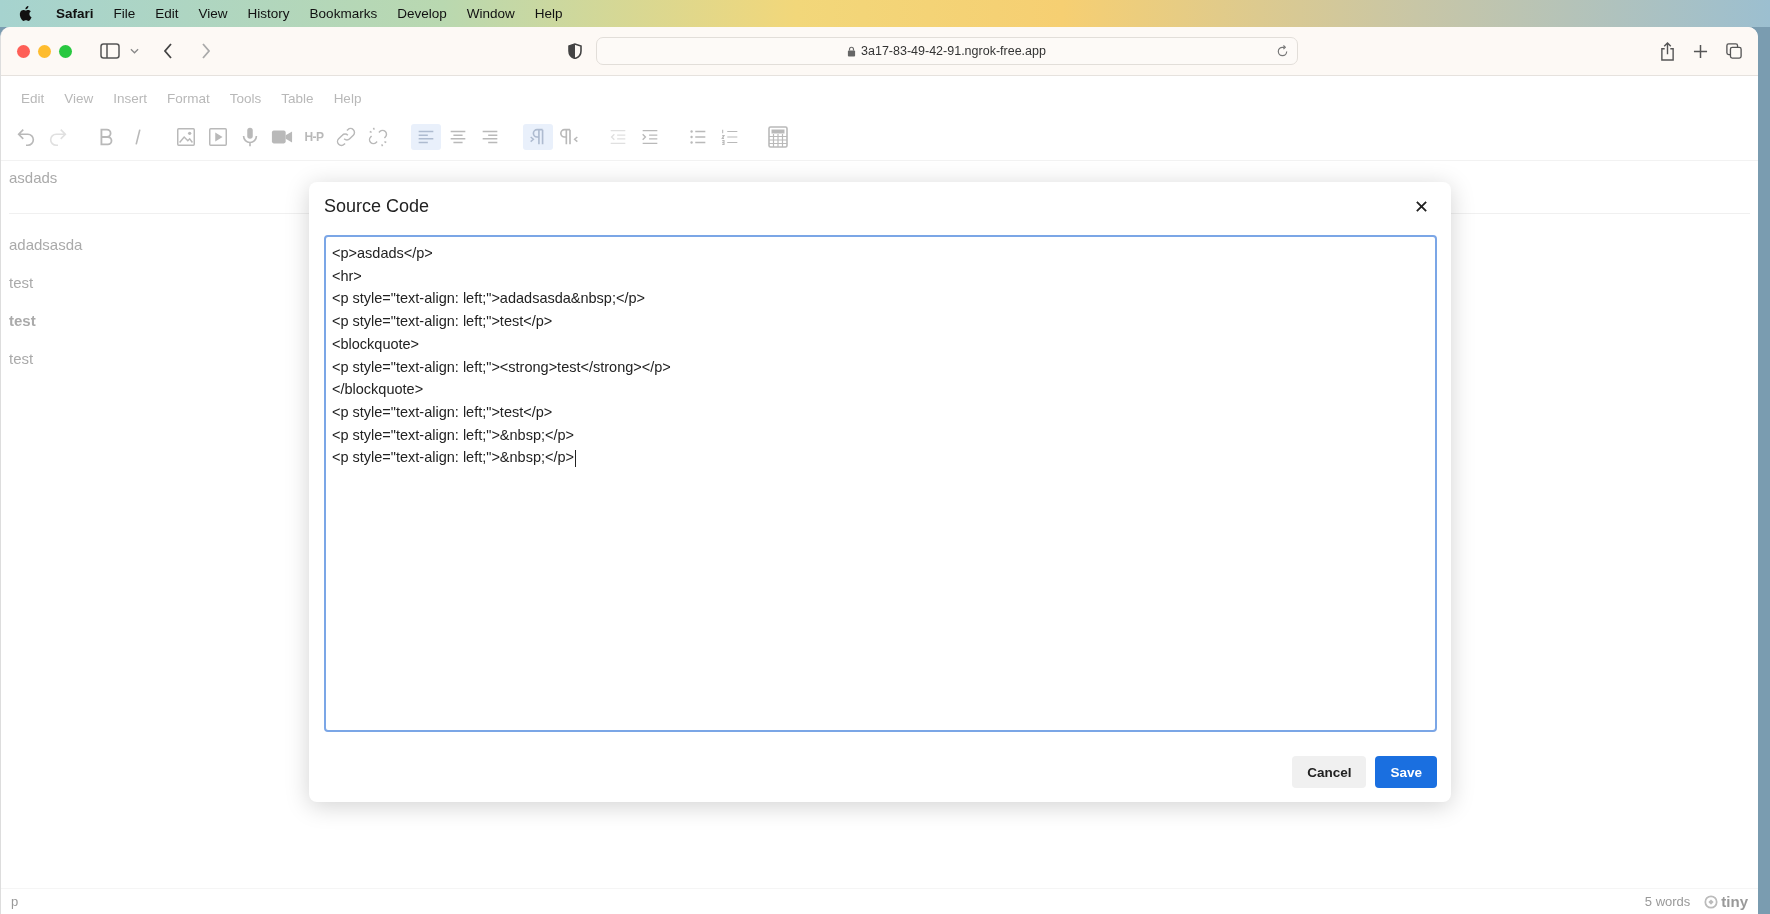 This screenshot has height=914, width=1770. Describe the element at coordinates (75, 13) in the screenshot. I see `app-menu: Safari` at that location.